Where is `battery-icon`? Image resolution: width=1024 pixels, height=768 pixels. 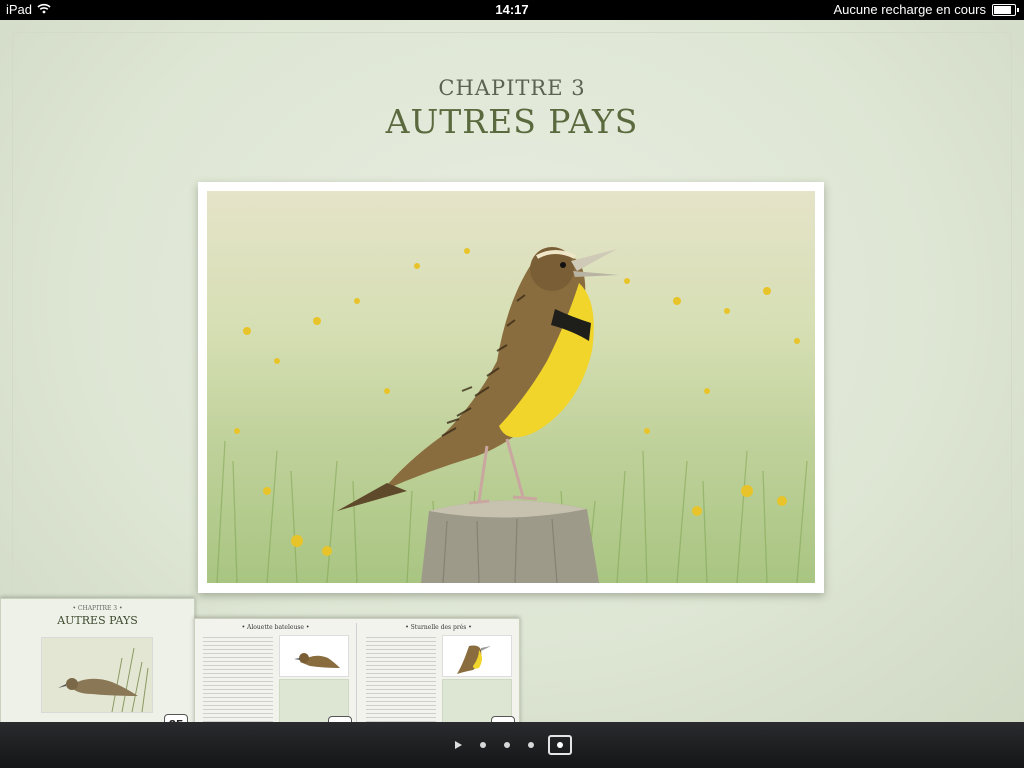 battery-icon is located at coordinates (1005, 10).